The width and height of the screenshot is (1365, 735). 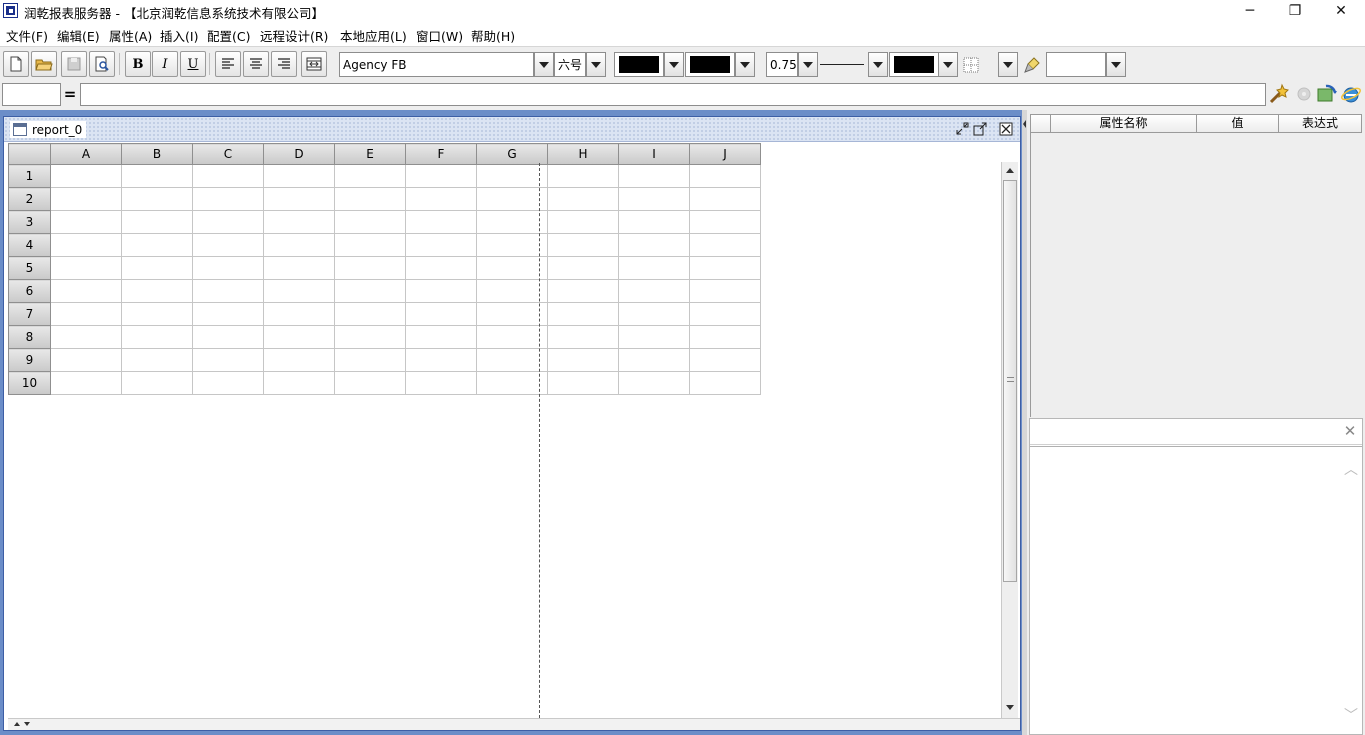 I want to click on scroll-up-chevron-icon: ︿, so click(x=1351, y=469).